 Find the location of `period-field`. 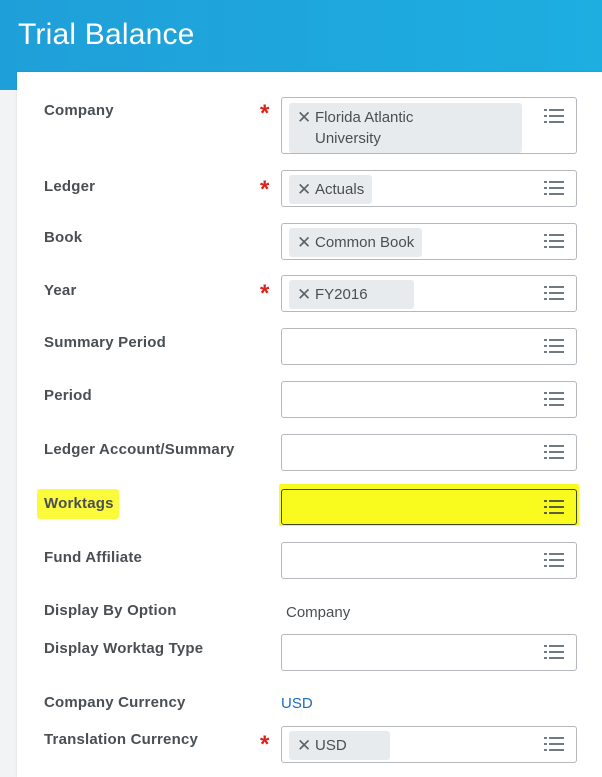

period-field is located at coordinates (429, 399).